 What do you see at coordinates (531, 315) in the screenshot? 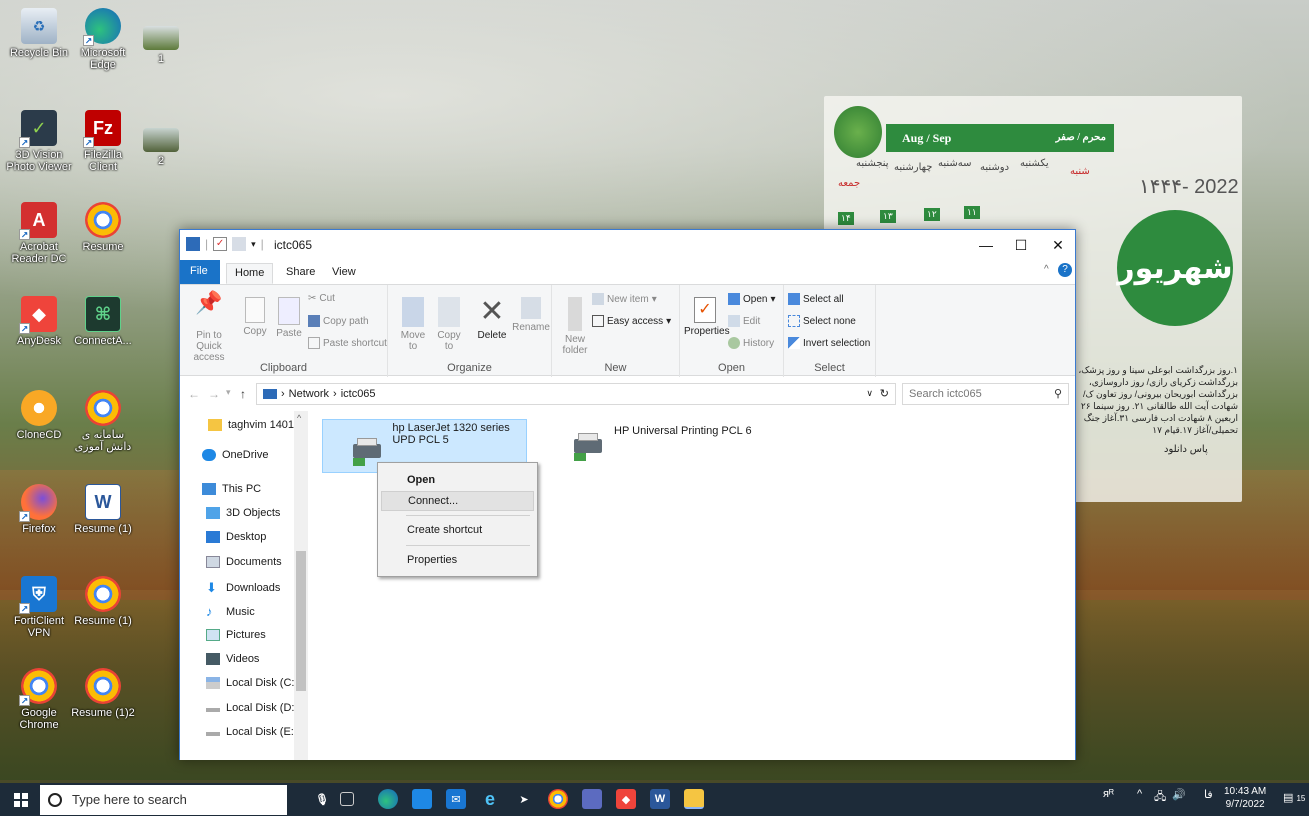
I see `rename-button: Rename` at bounding box center [531, 315].